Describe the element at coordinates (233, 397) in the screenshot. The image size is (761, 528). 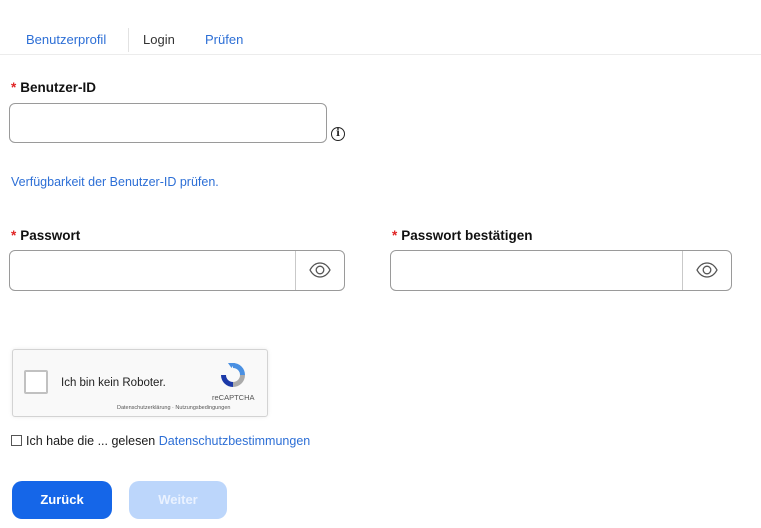
I see `recaptcha-brand: reCAPTCHA` at that location.